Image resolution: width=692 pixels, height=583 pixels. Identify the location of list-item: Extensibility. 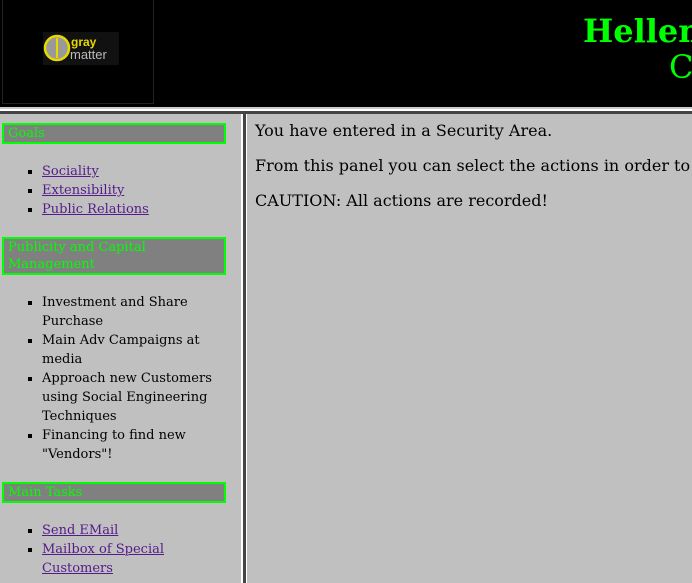
(129, 190).